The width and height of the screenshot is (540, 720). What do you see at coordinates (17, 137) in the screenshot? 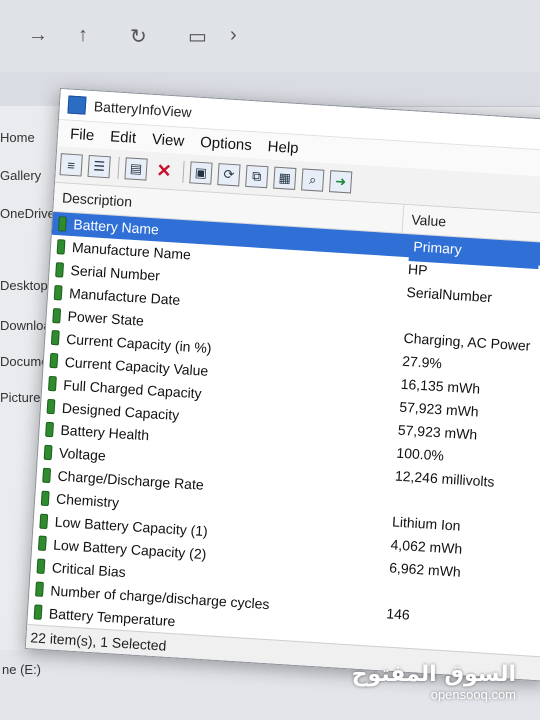
I see `sidebar-item-home: Home` at bounding box center [17, 137].